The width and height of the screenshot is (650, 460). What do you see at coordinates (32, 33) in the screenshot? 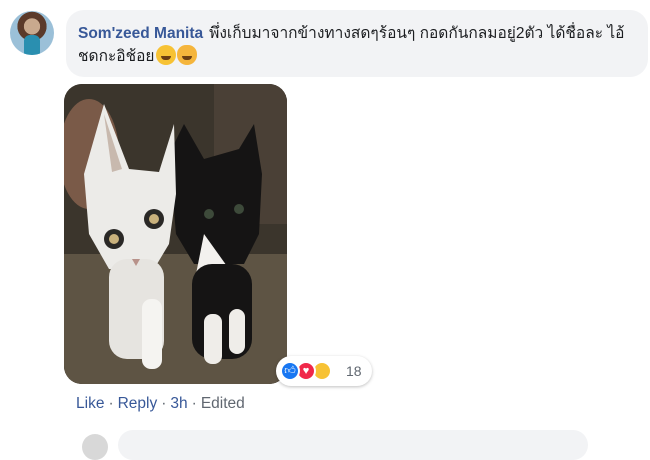
I see `commenter-avatar` at bounding box center [32, 33].